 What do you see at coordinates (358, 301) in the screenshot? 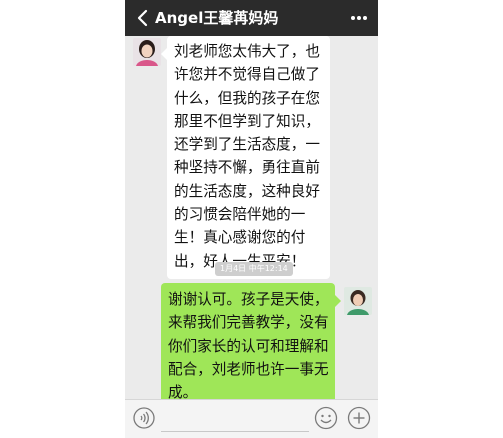
I see `my-avatar` at bounding box center [358, 301].